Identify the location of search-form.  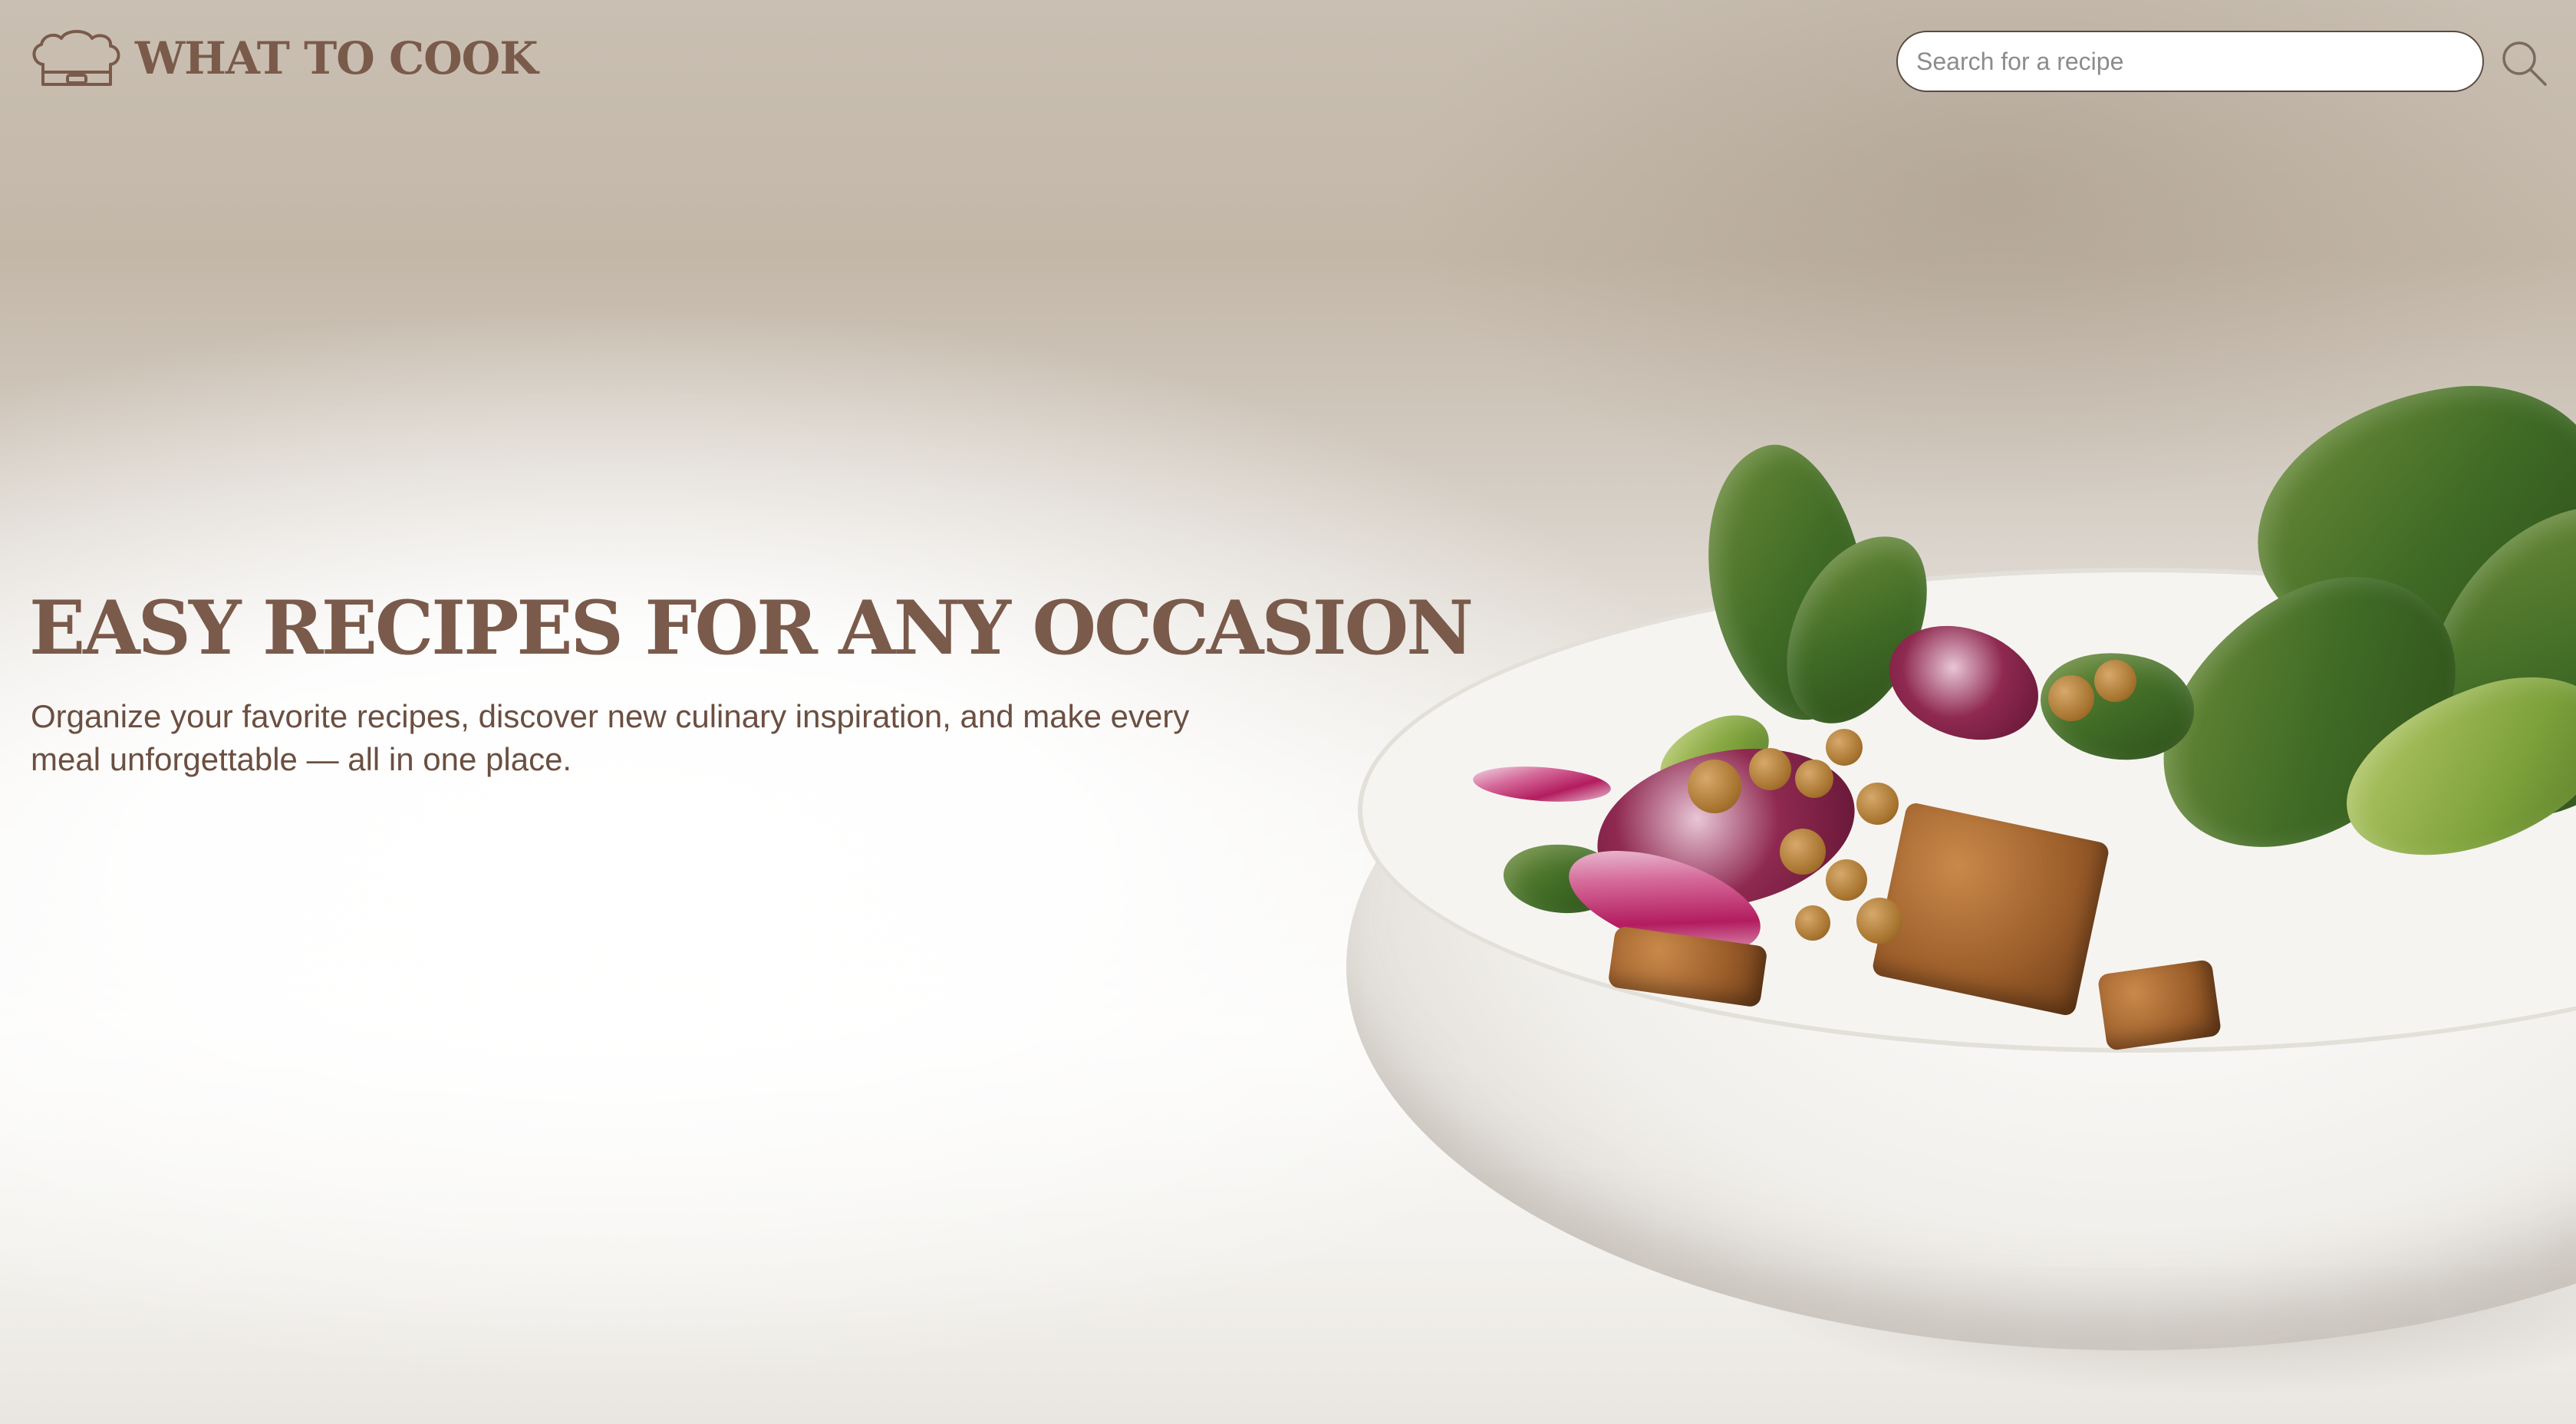
(2190, 62).